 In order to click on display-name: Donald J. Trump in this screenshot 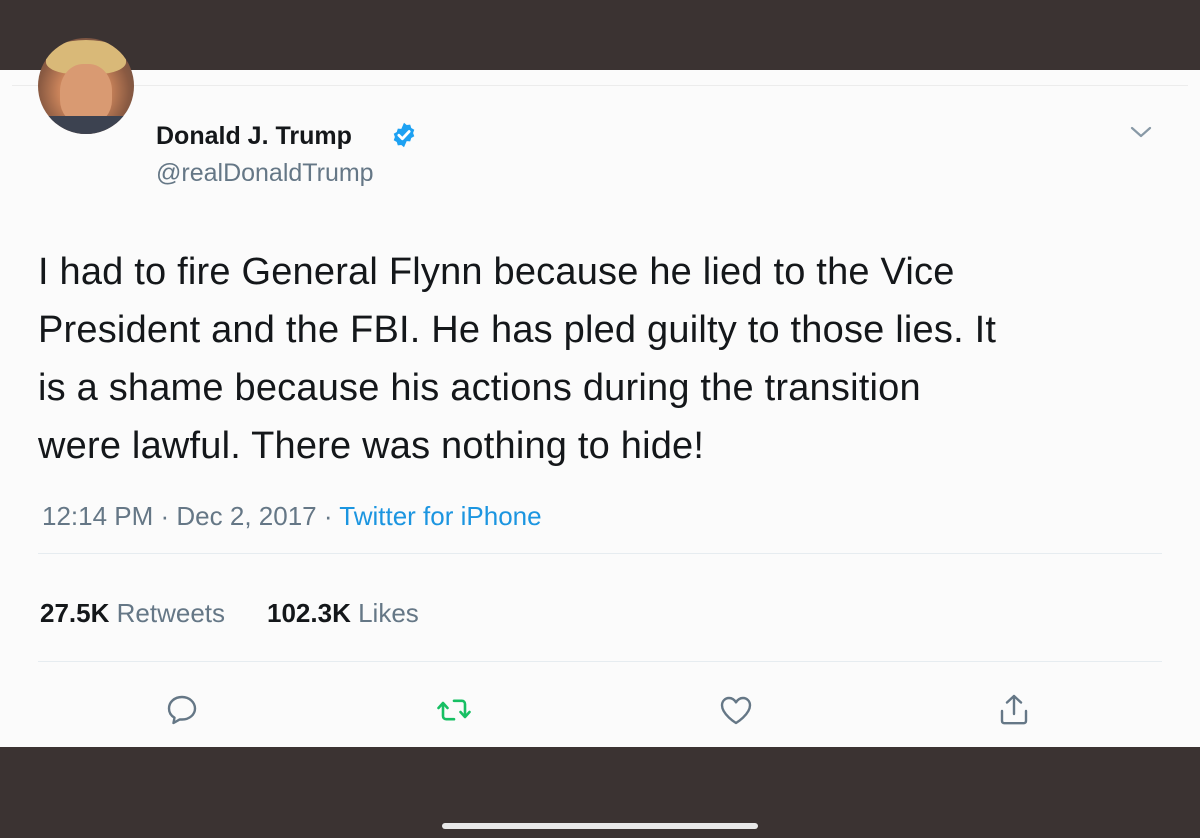, I will do `click(254, 136)`.